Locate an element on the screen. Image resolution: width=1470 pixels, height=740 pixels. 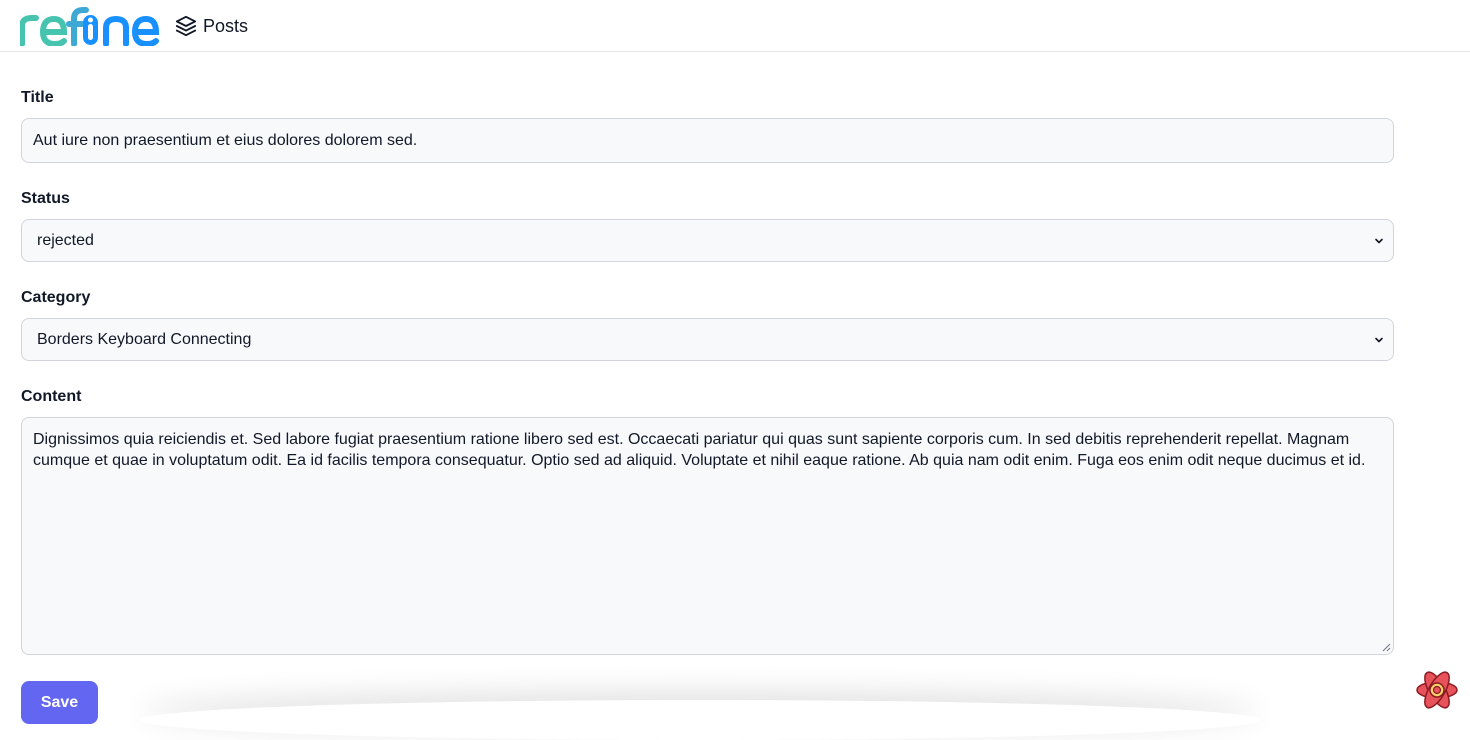
top-navigation-bar: Posts is located at coordinates (735, 26).